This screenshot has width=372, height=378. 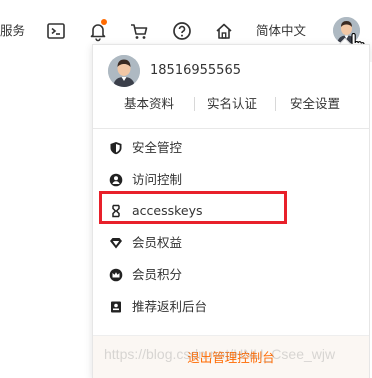 What do you see at coordinates (157, 179) in the screenshot?
I see `menu-item-label: 访问控制` at bounding box center [157, 179].